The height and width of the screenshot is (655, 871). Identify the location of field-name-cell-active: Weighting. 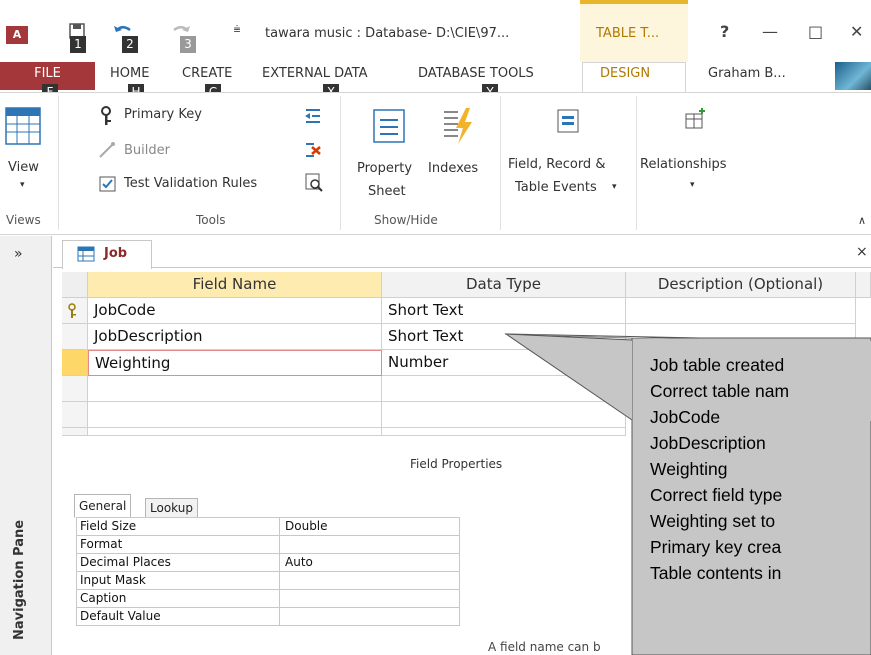
(235, 363).